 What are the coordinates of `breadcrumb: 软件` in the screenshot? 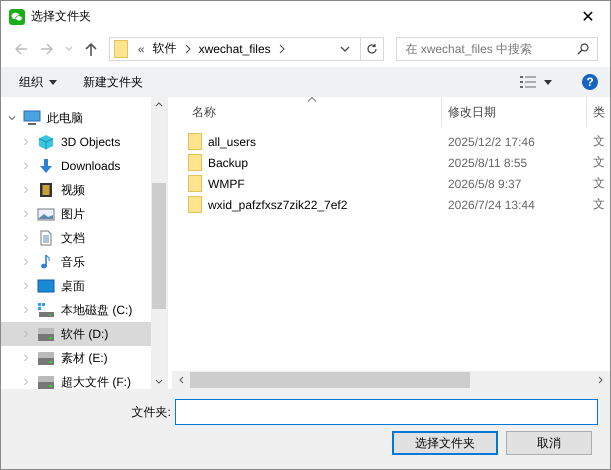 It's located at (164, 48).